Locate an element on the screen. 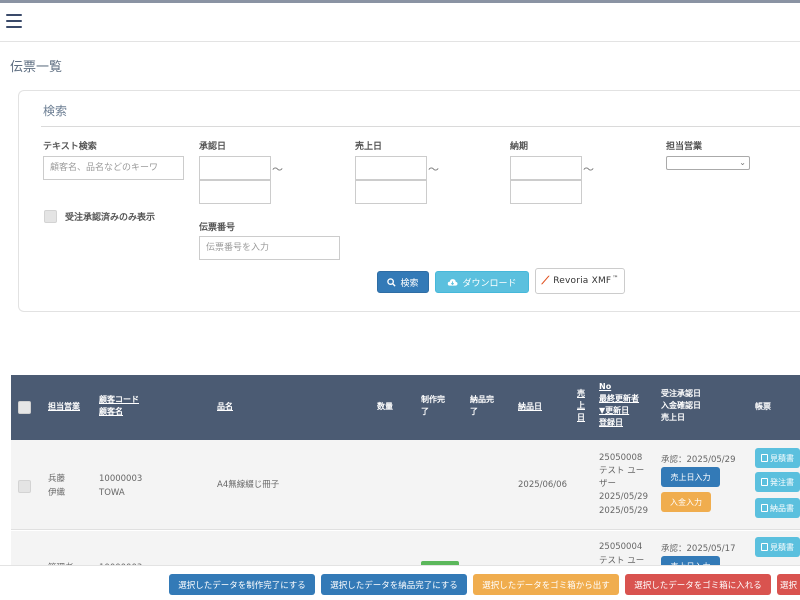 The image size is (800, 600). col-header-sales-date-1: 売 is located at coordinates (581, 394).